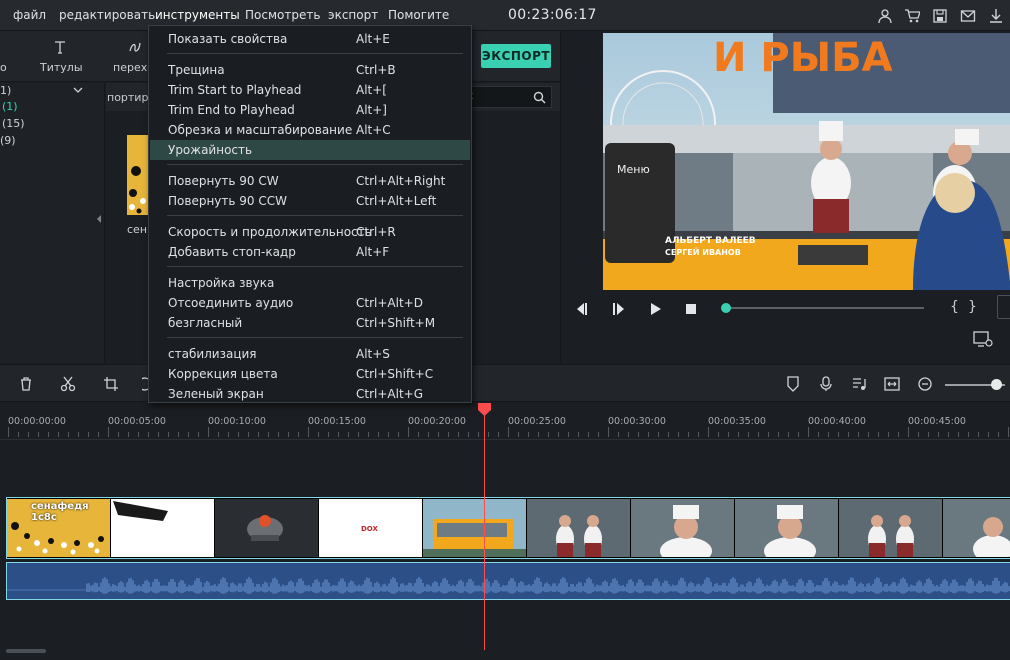 The image size is (1010, 660). I want to click on menu-help: Помогите, so click(418, 15).